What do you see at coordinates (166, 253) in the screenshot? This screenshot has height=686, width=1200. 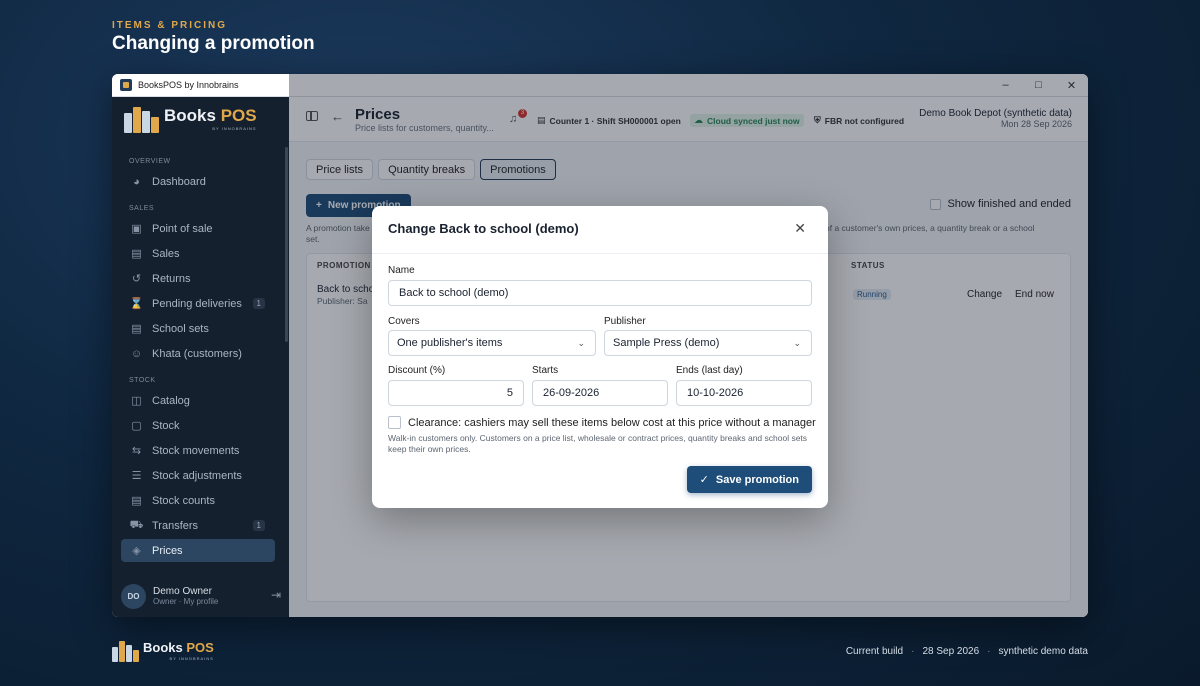 I see `sidebar-item-label: Sales` at bounding box center [166, 253].